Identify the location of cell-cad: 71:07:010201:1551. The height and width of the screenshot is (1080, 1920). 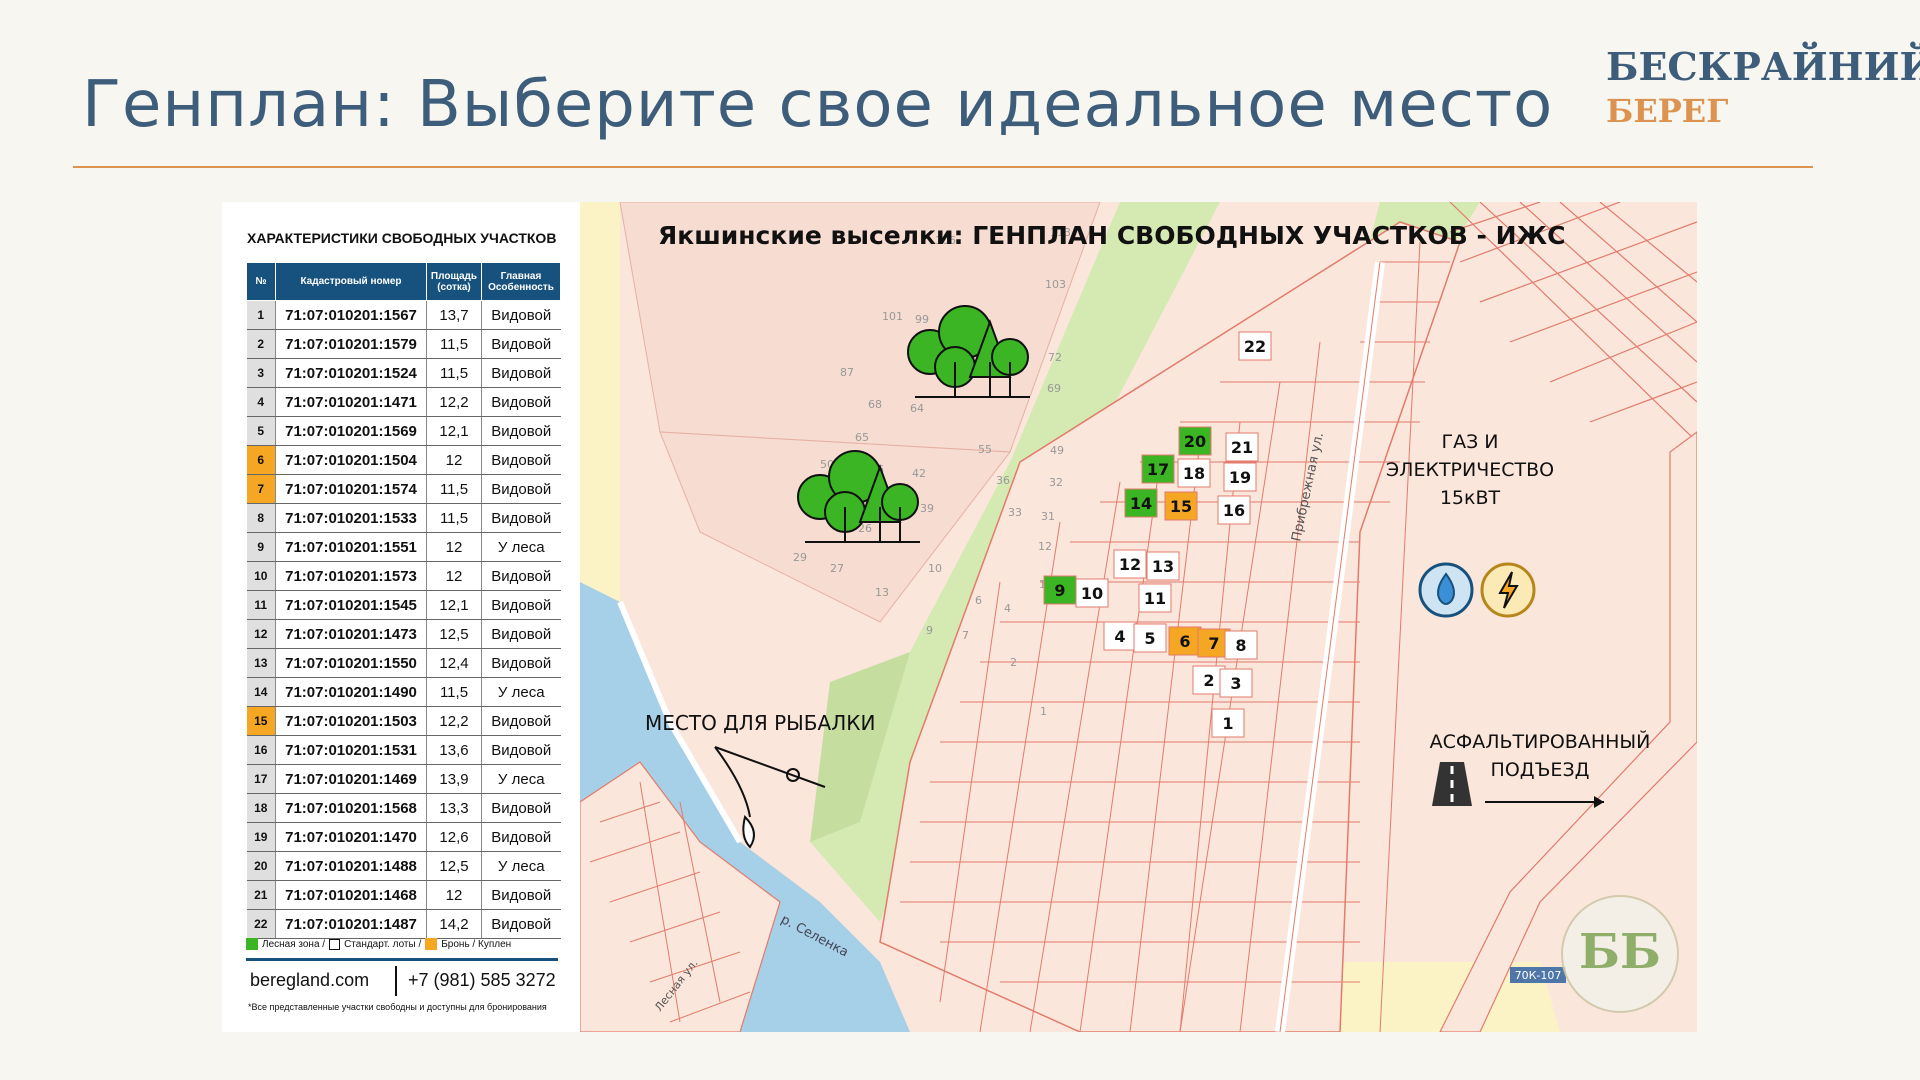
(351, 547).